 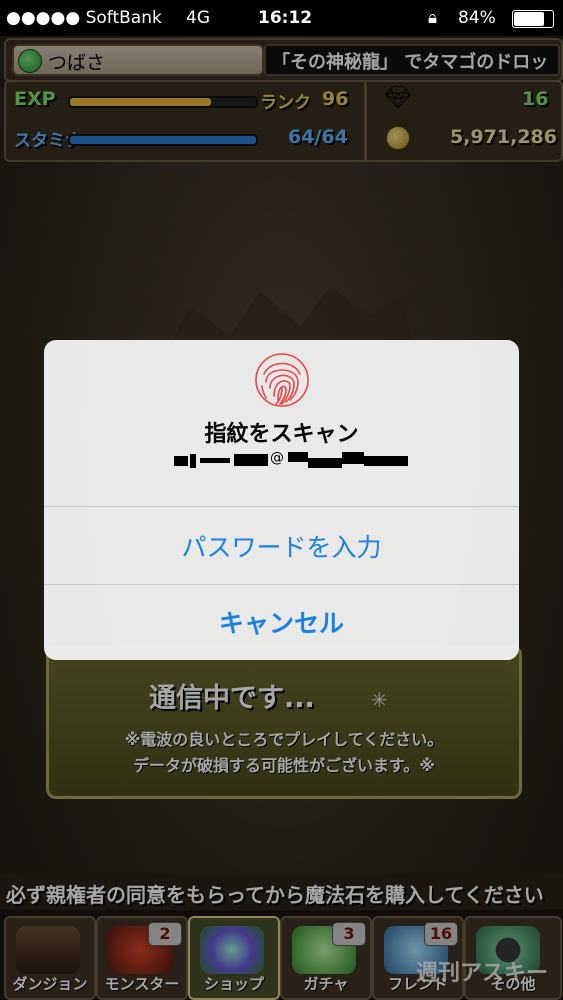 What do you see at coordinates (282, 380) in the screenshot?
I see `fingerprint-icon` at bounding box center [282, 380].